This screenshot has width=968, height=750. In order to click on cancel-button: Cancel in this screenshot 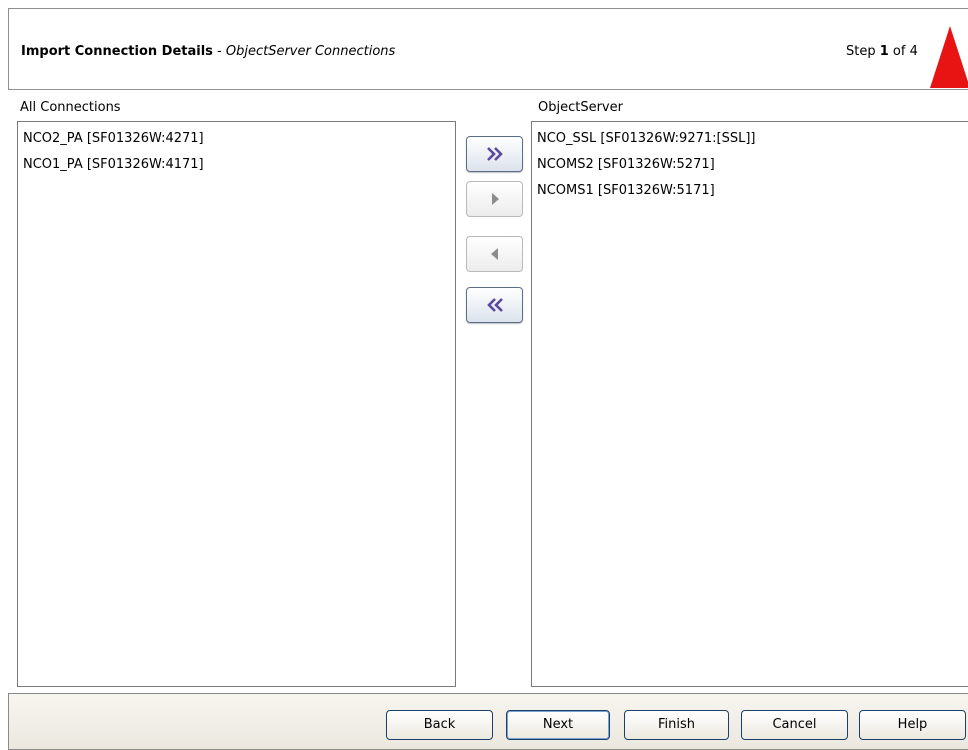, I will do `click(794, 725)`.